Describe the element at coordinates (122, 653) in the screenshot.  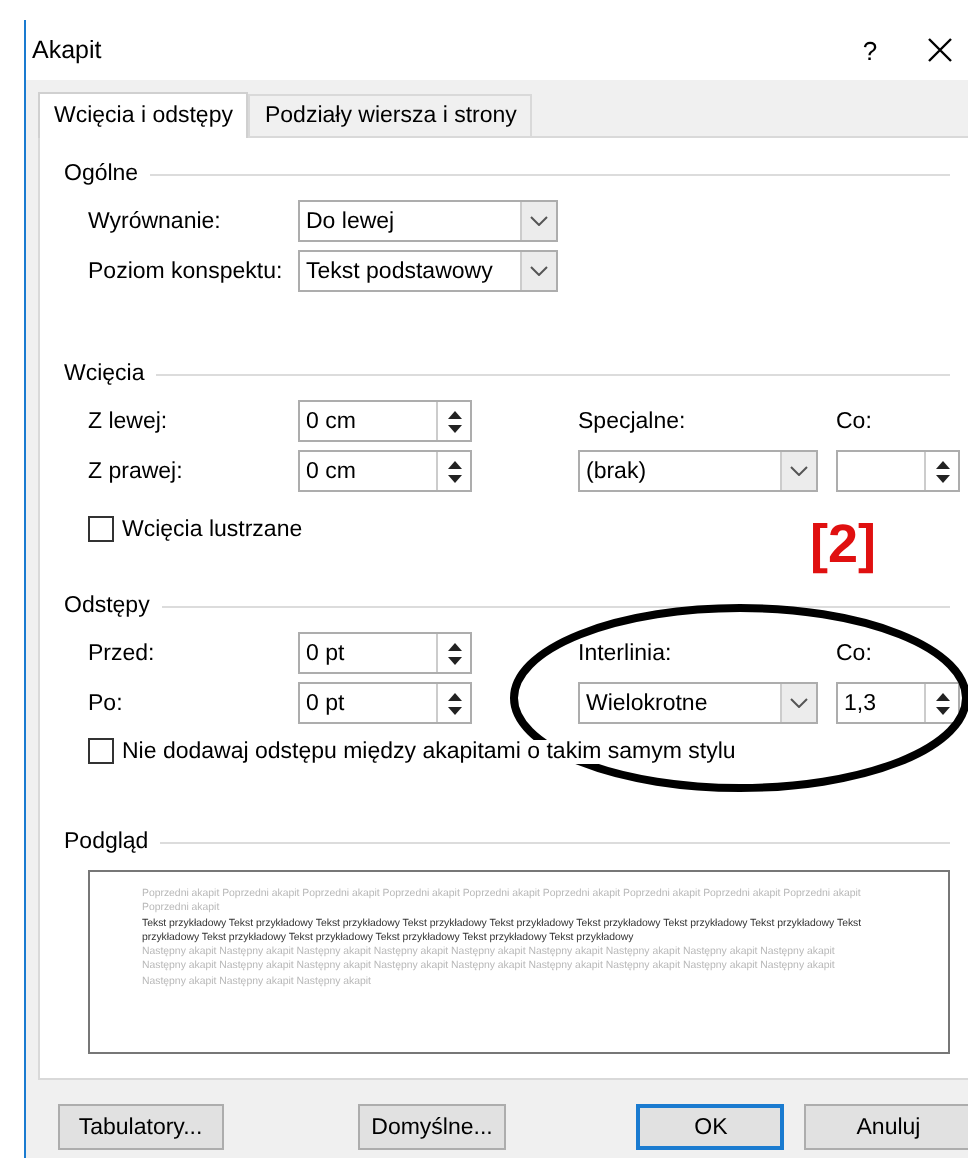
I see `field-label: Przed:` at that location.